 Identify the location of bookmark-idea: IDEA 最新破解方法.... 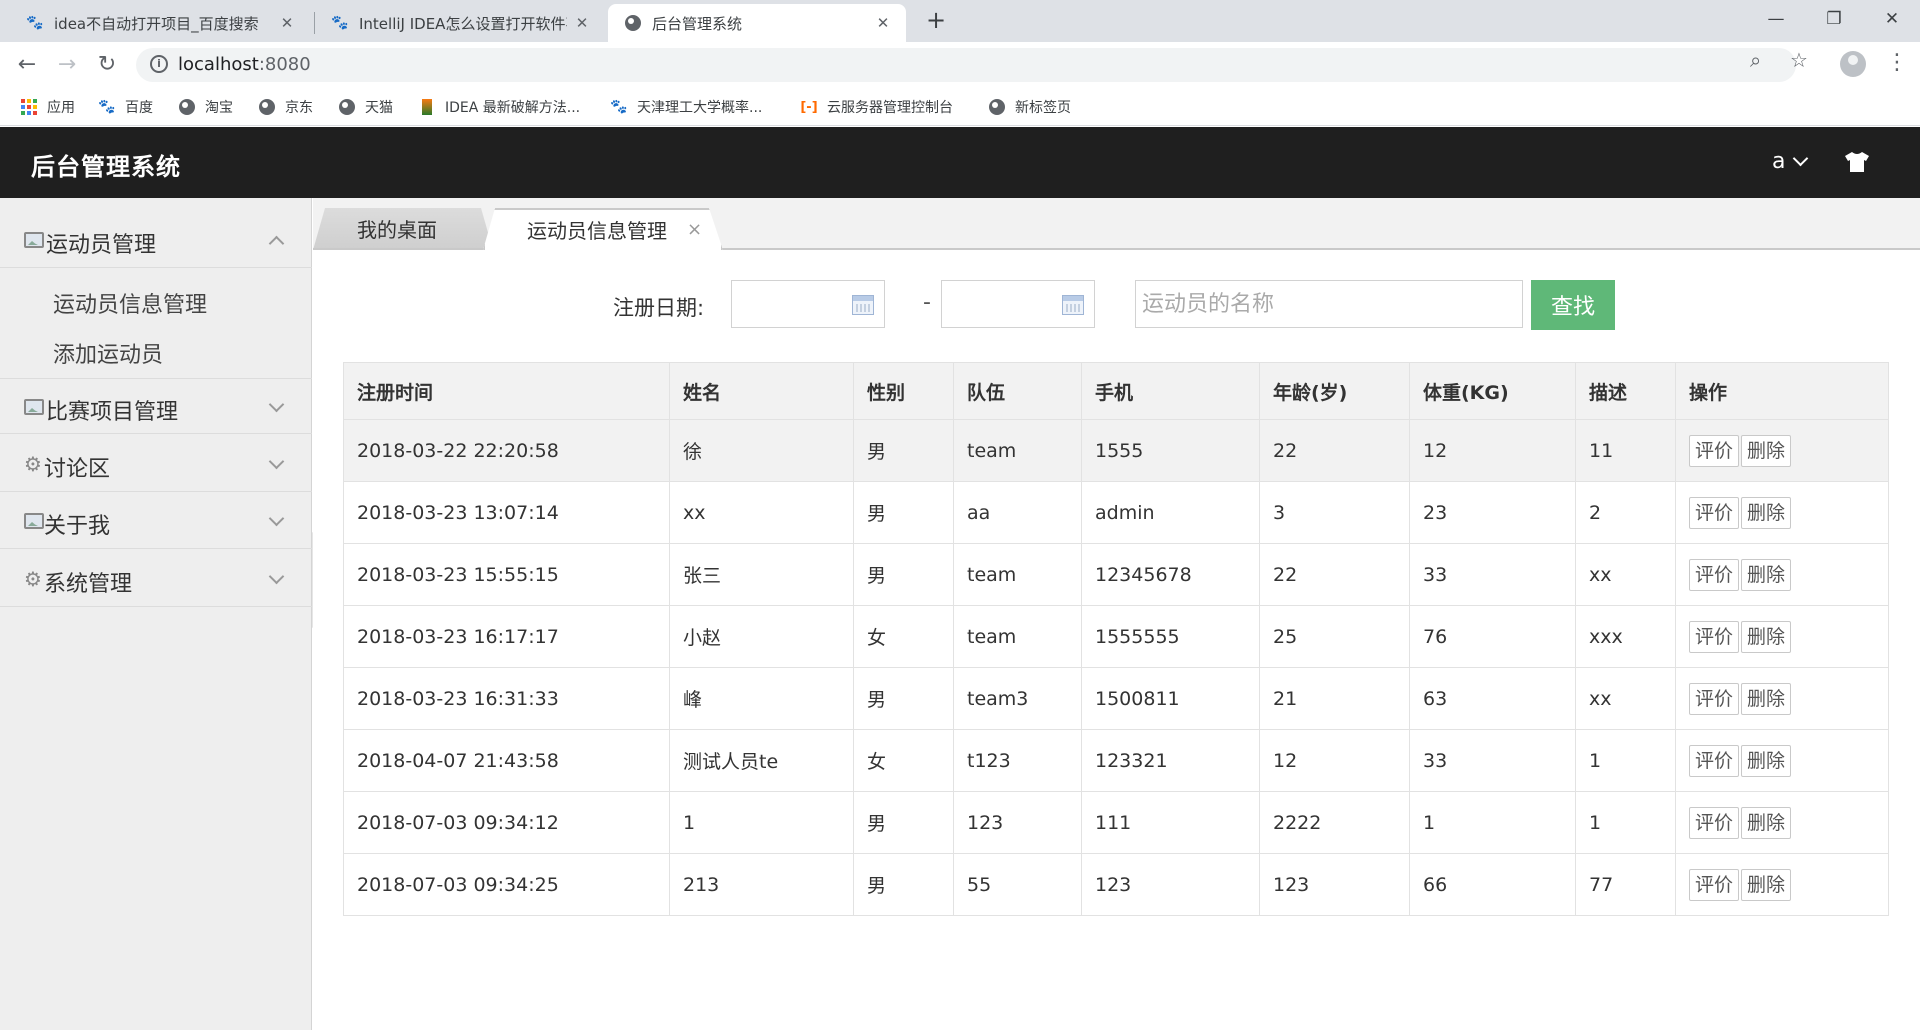
(499, 107).